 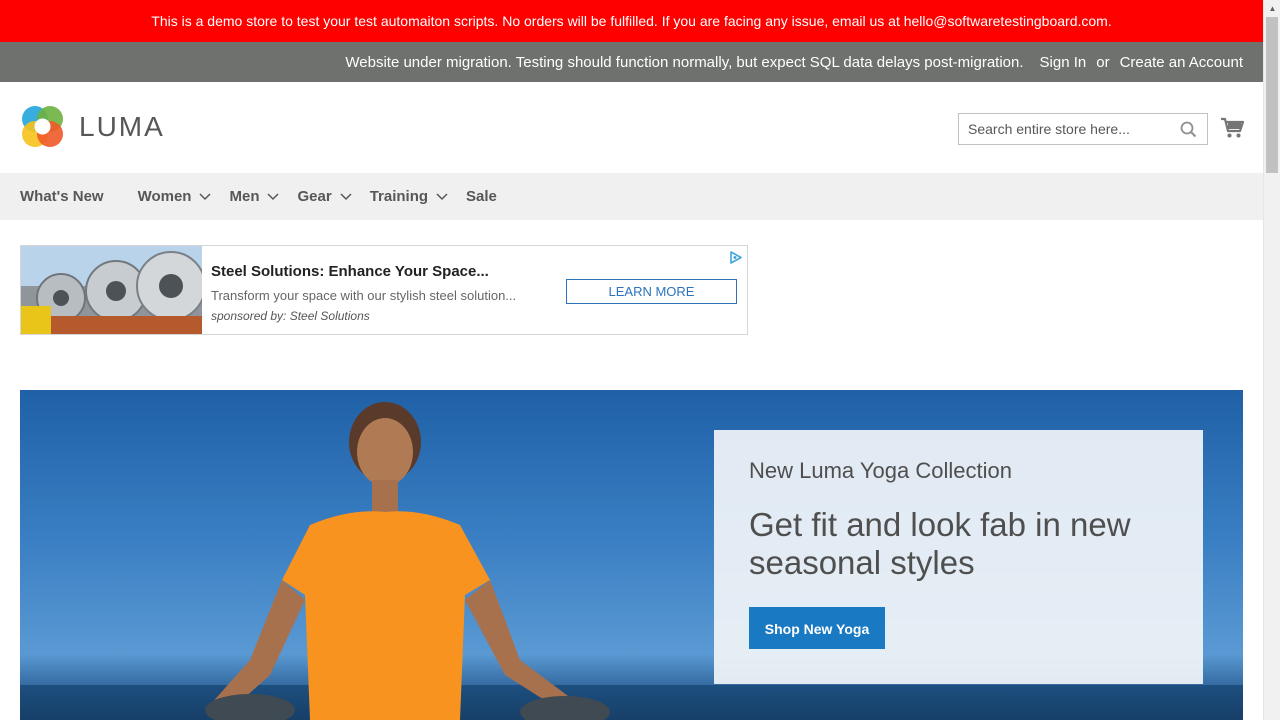 What do you see at coordinates (1103, 62) in the screenshot?
I see `or-separator: or` at bounding box center [1103, 62].